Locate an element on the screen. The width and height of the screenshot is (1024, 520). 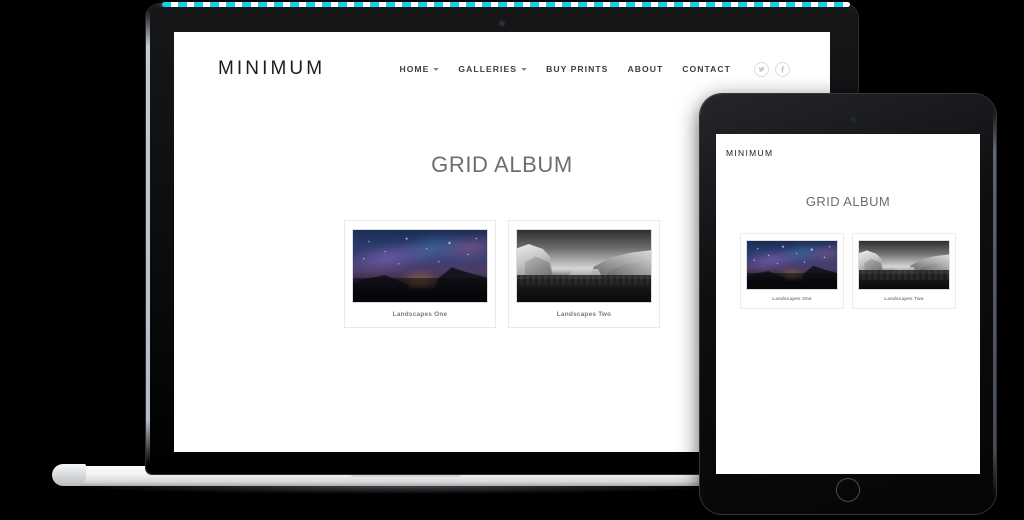
tablet-home-button is located at coordinates (848, 490).